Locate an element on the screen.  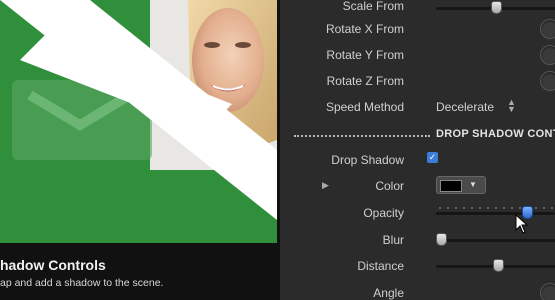
rotate-x-label: Rotate X From is located at coordinates (364, 29).